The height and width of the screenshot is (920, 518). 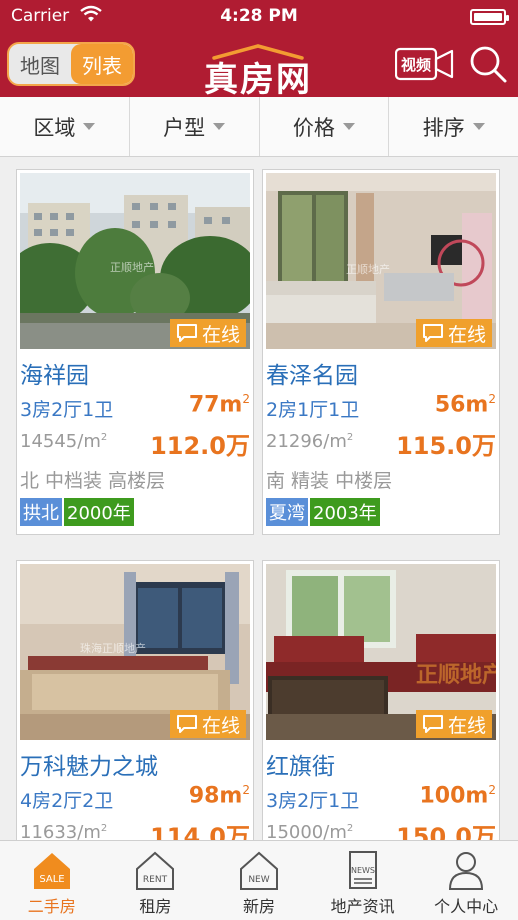 I want to click on status-bar: Carrier 4:28 PM, so click(x=259, y=17).